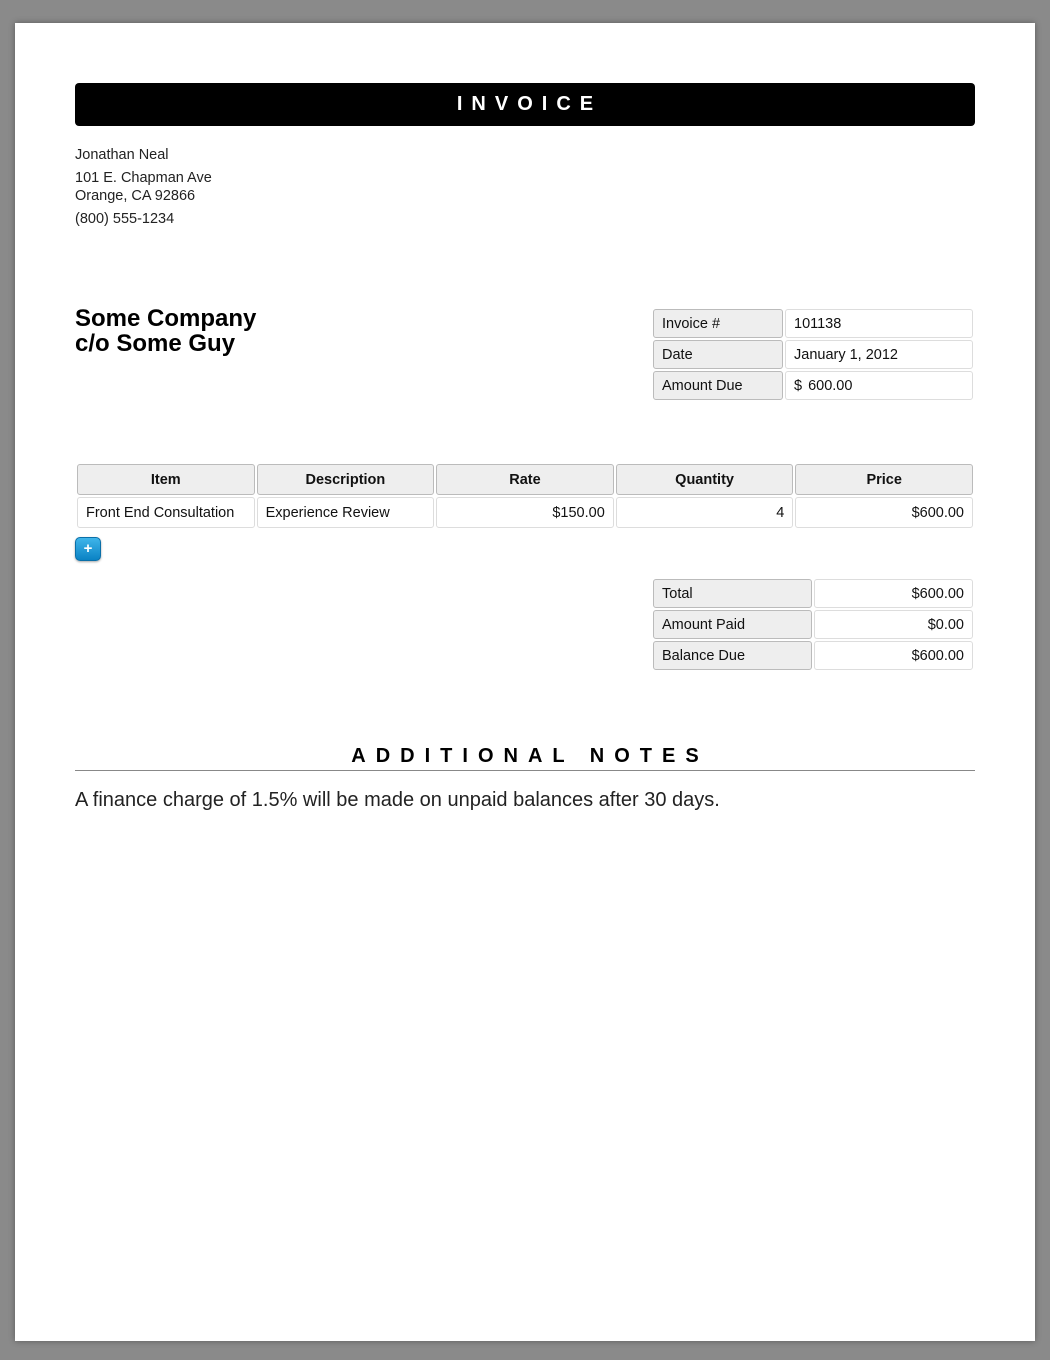  I want to click on item-name-cell: Front End Consultation, so click(166, 512).